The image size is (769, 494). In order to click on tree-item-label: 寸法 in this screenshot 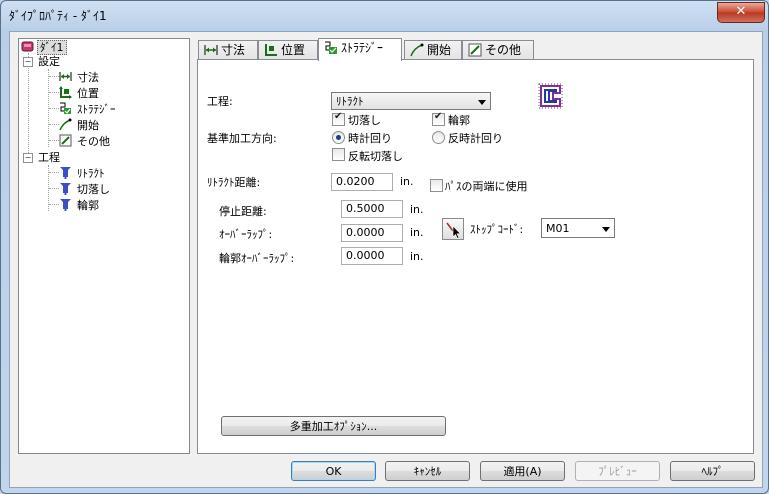, I will do `click(88, 77)`.